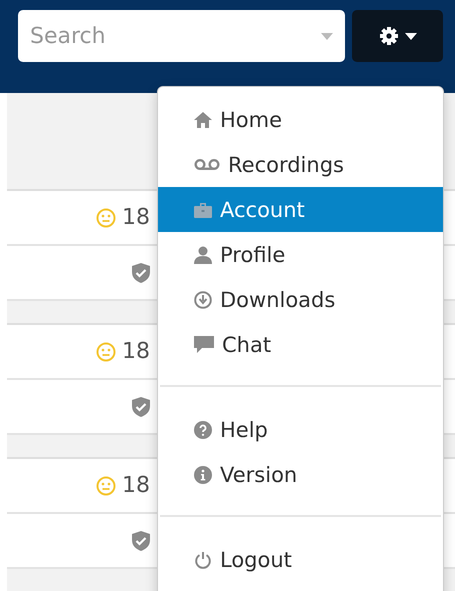 The width and height of the screenshot is (455, 591). I want to click on help-icon, so click(203, 429).